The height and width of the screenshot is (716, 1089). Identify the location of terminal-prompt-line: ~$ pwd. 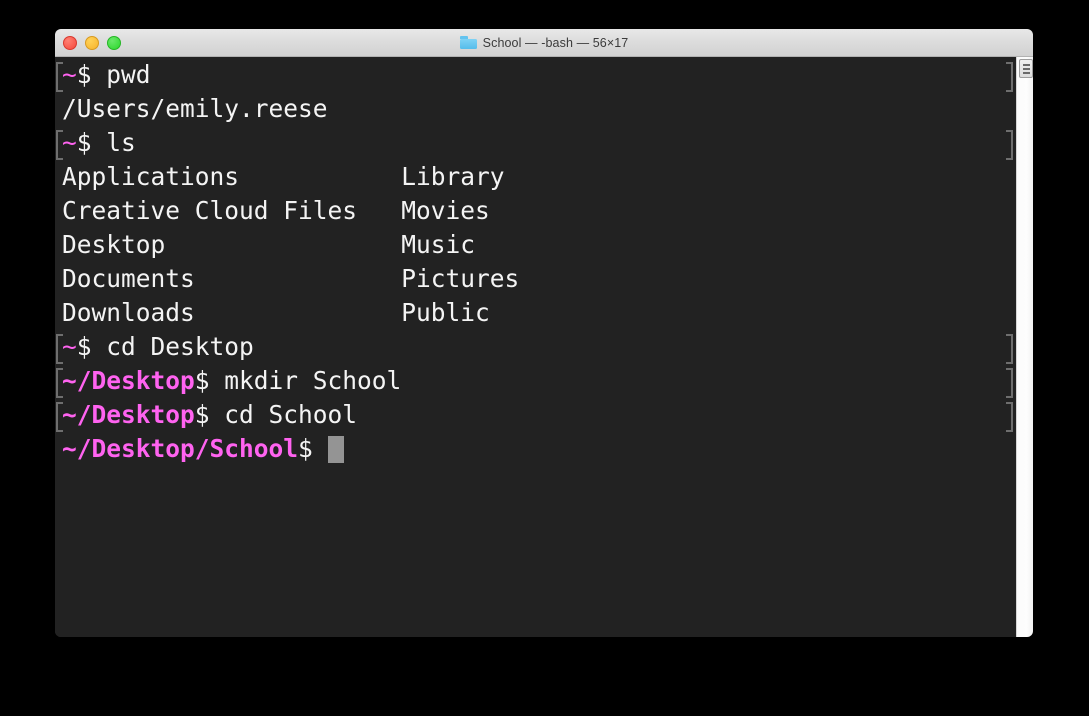
(536, 75).